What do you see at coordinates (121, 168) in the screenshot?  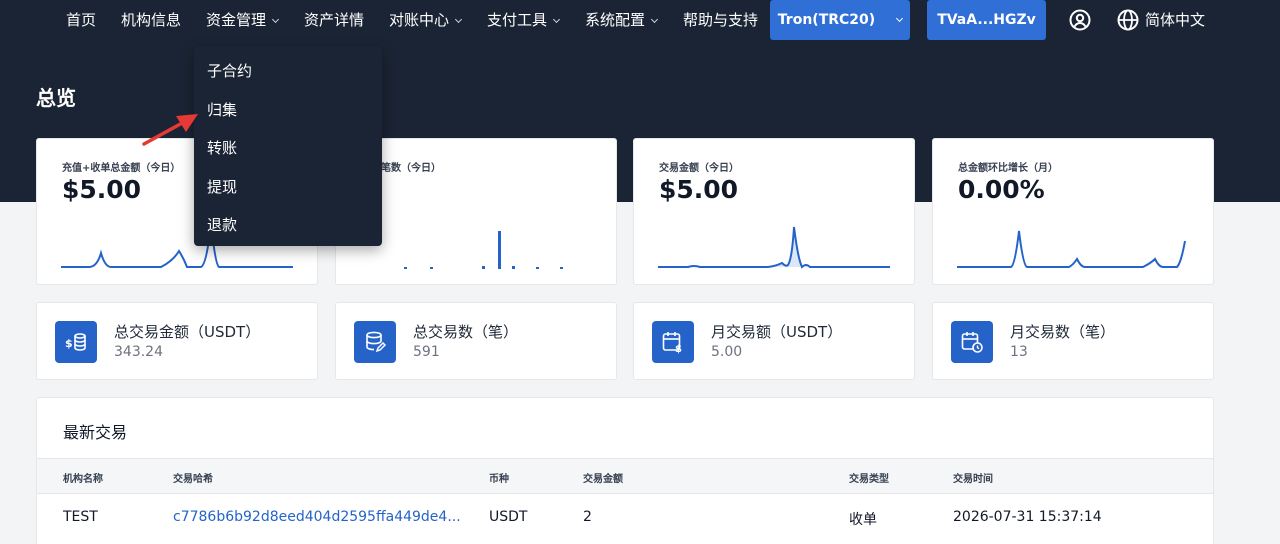 I see `kpi-label: 充值+收单总金额（今日）` at bounding box center [121, 168].